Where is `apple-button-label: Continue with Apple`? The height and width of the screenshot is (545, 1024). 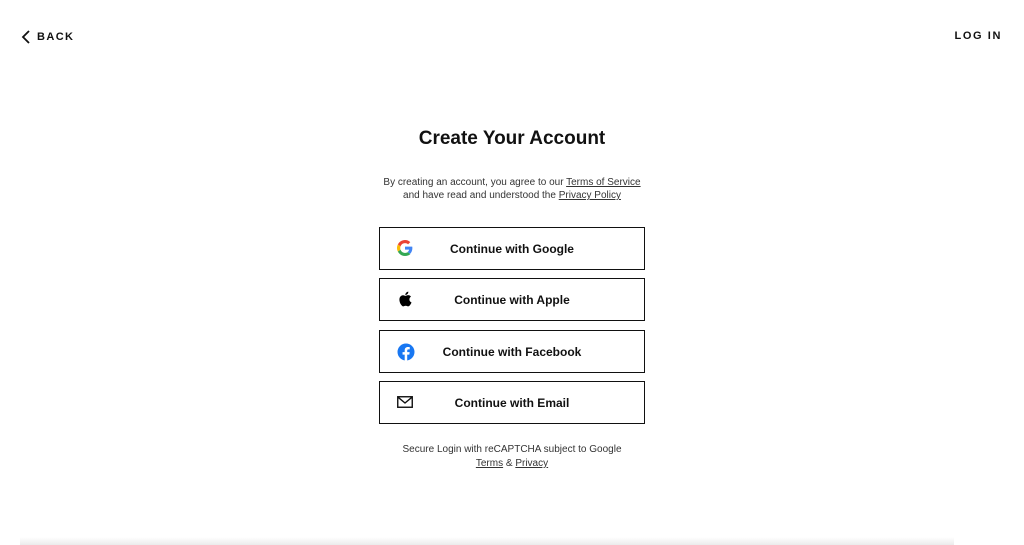
apple-button-label: Continue with Apple is located at coordinates (512, 299).